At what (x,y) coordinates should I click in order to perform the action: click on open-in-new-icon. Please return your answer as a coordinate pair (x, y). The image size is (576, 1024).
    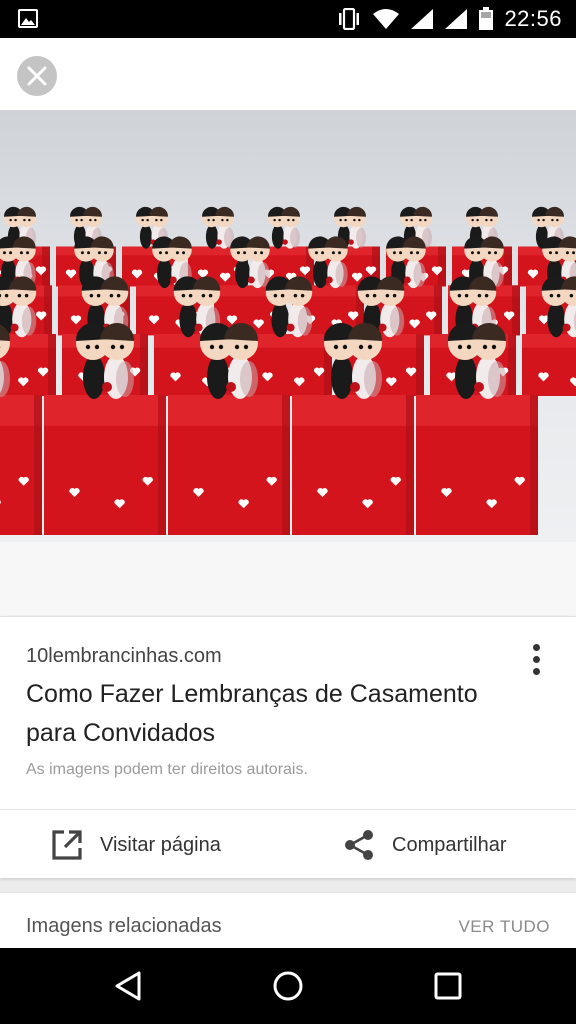
    Looking at the image, I should click on (67, 845).